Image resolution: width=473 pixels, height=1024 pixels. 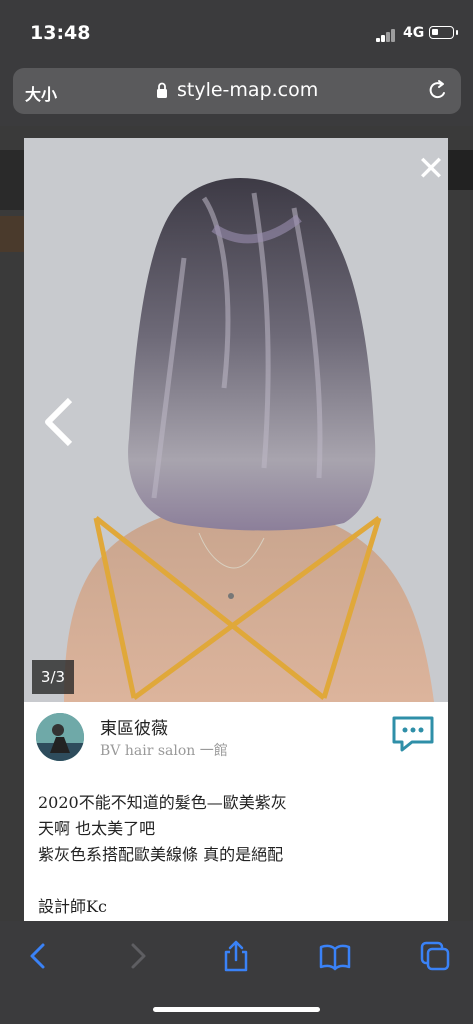 What do you see at coordinates (60, 422) in the screenshot?
I see `chevron-left-icon` at bounding box center [60, 422].